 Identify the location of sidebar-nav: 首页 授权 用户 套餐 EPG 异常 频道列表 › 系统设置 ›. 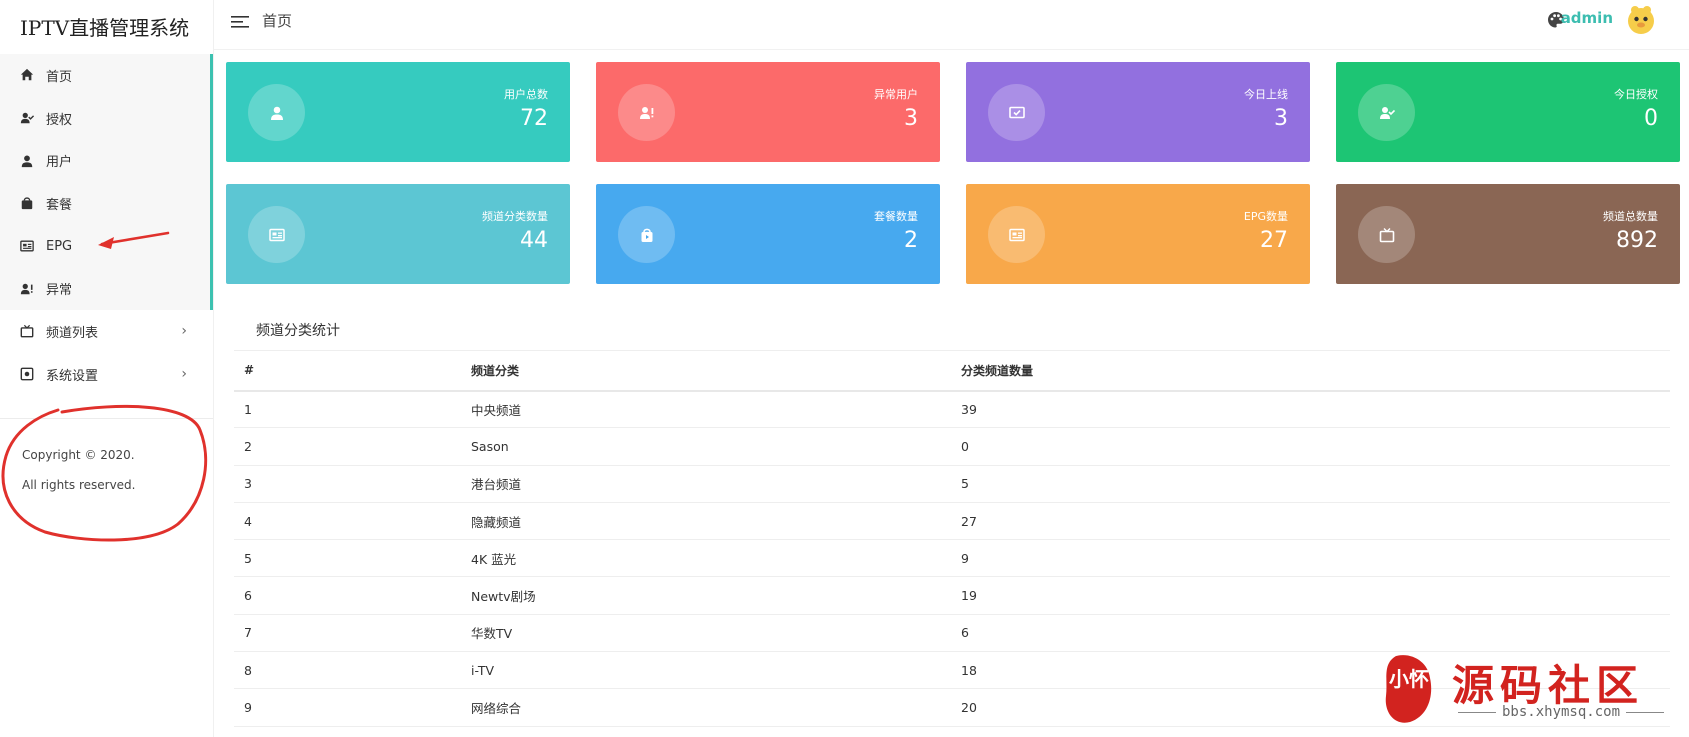
(106, 225).